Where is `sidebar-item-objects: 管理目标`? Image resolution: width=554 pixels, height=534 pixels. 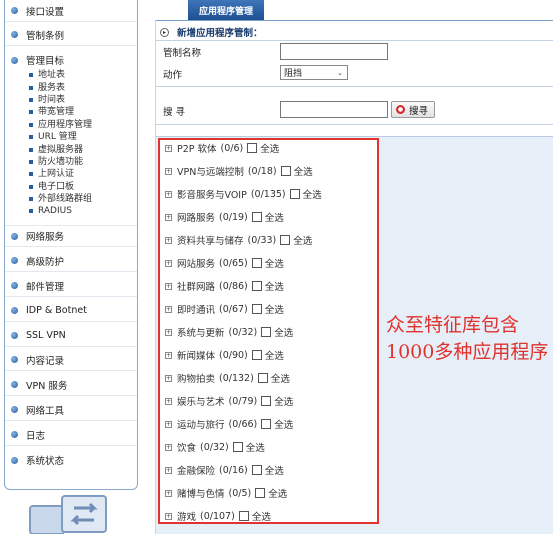 sidebar-item-objects: 管理目标 is located at coordinates (71, 60).